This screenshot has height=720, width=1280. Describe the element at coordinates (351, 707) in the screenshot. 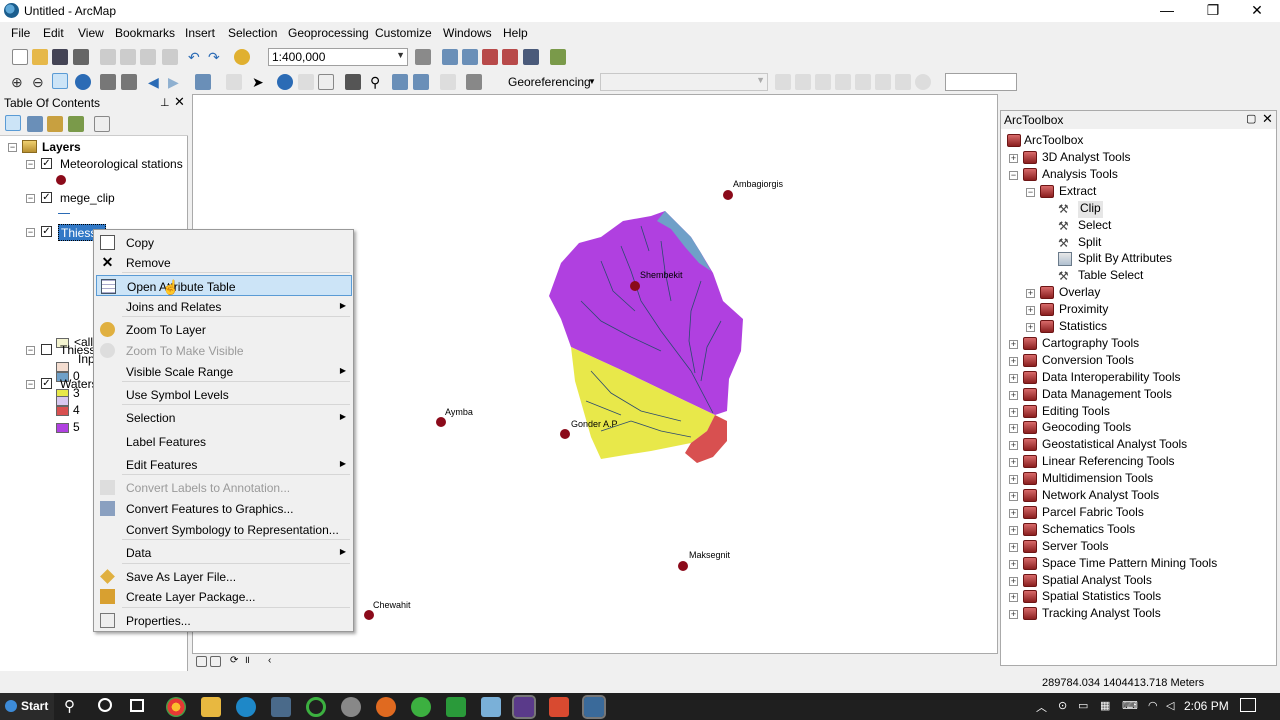

I see `settings-app-icon` at that location.